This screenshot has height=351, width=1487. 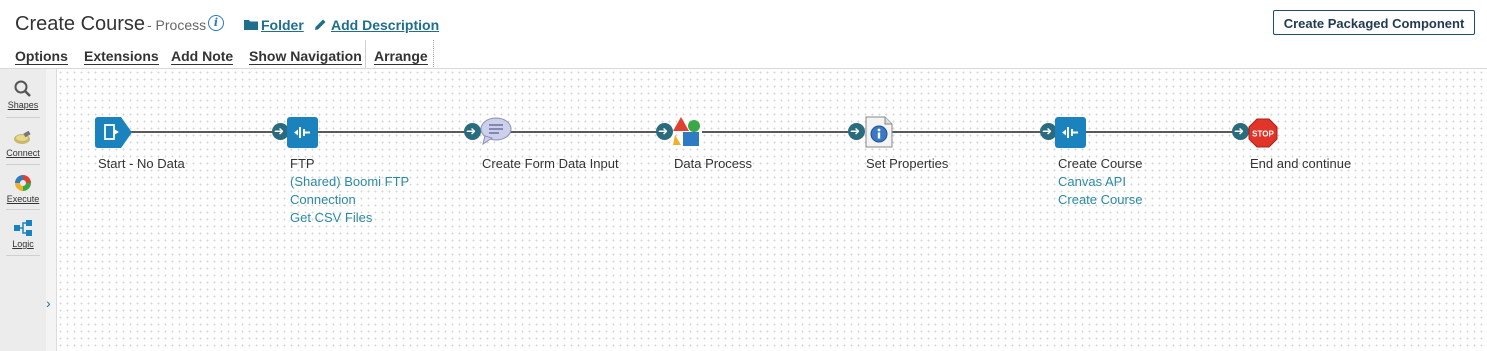 I want to click on connect-plug-icon, so click(x=22, y=137).